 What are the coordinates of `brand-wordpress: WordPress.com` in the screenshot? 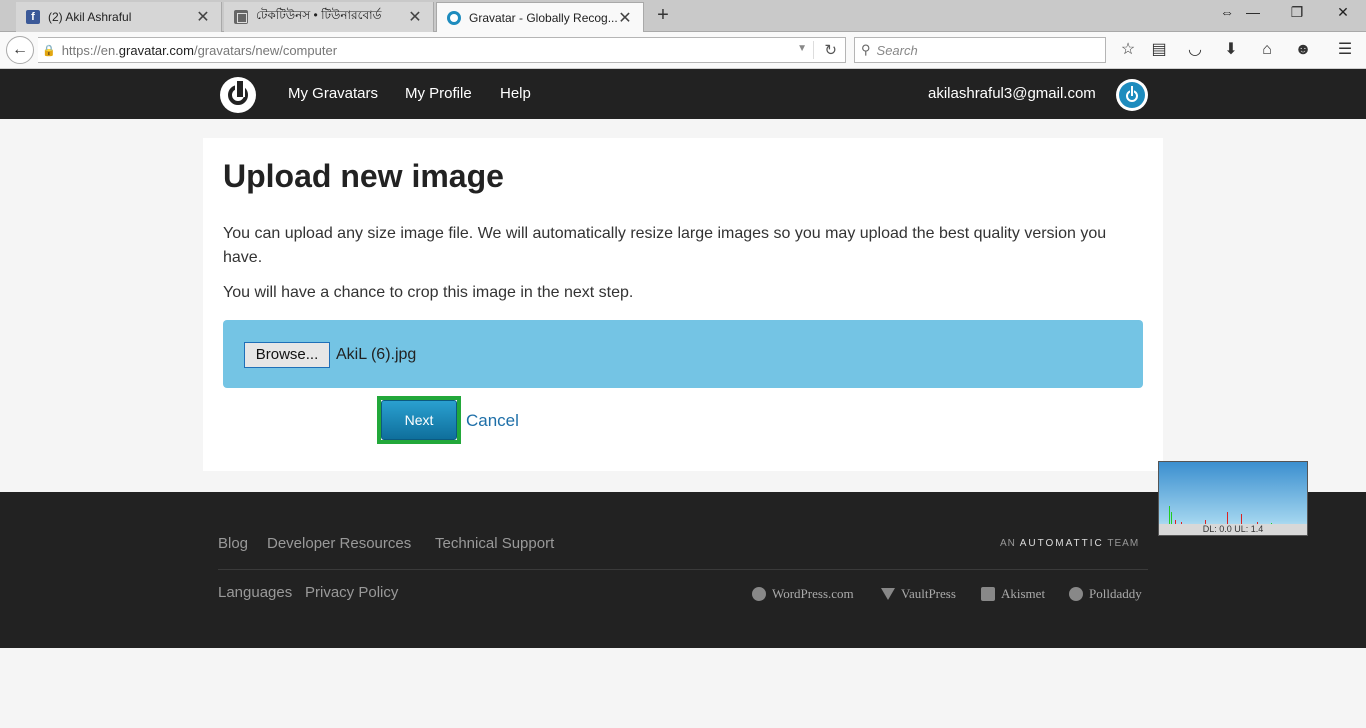 It's located at (803, 594).